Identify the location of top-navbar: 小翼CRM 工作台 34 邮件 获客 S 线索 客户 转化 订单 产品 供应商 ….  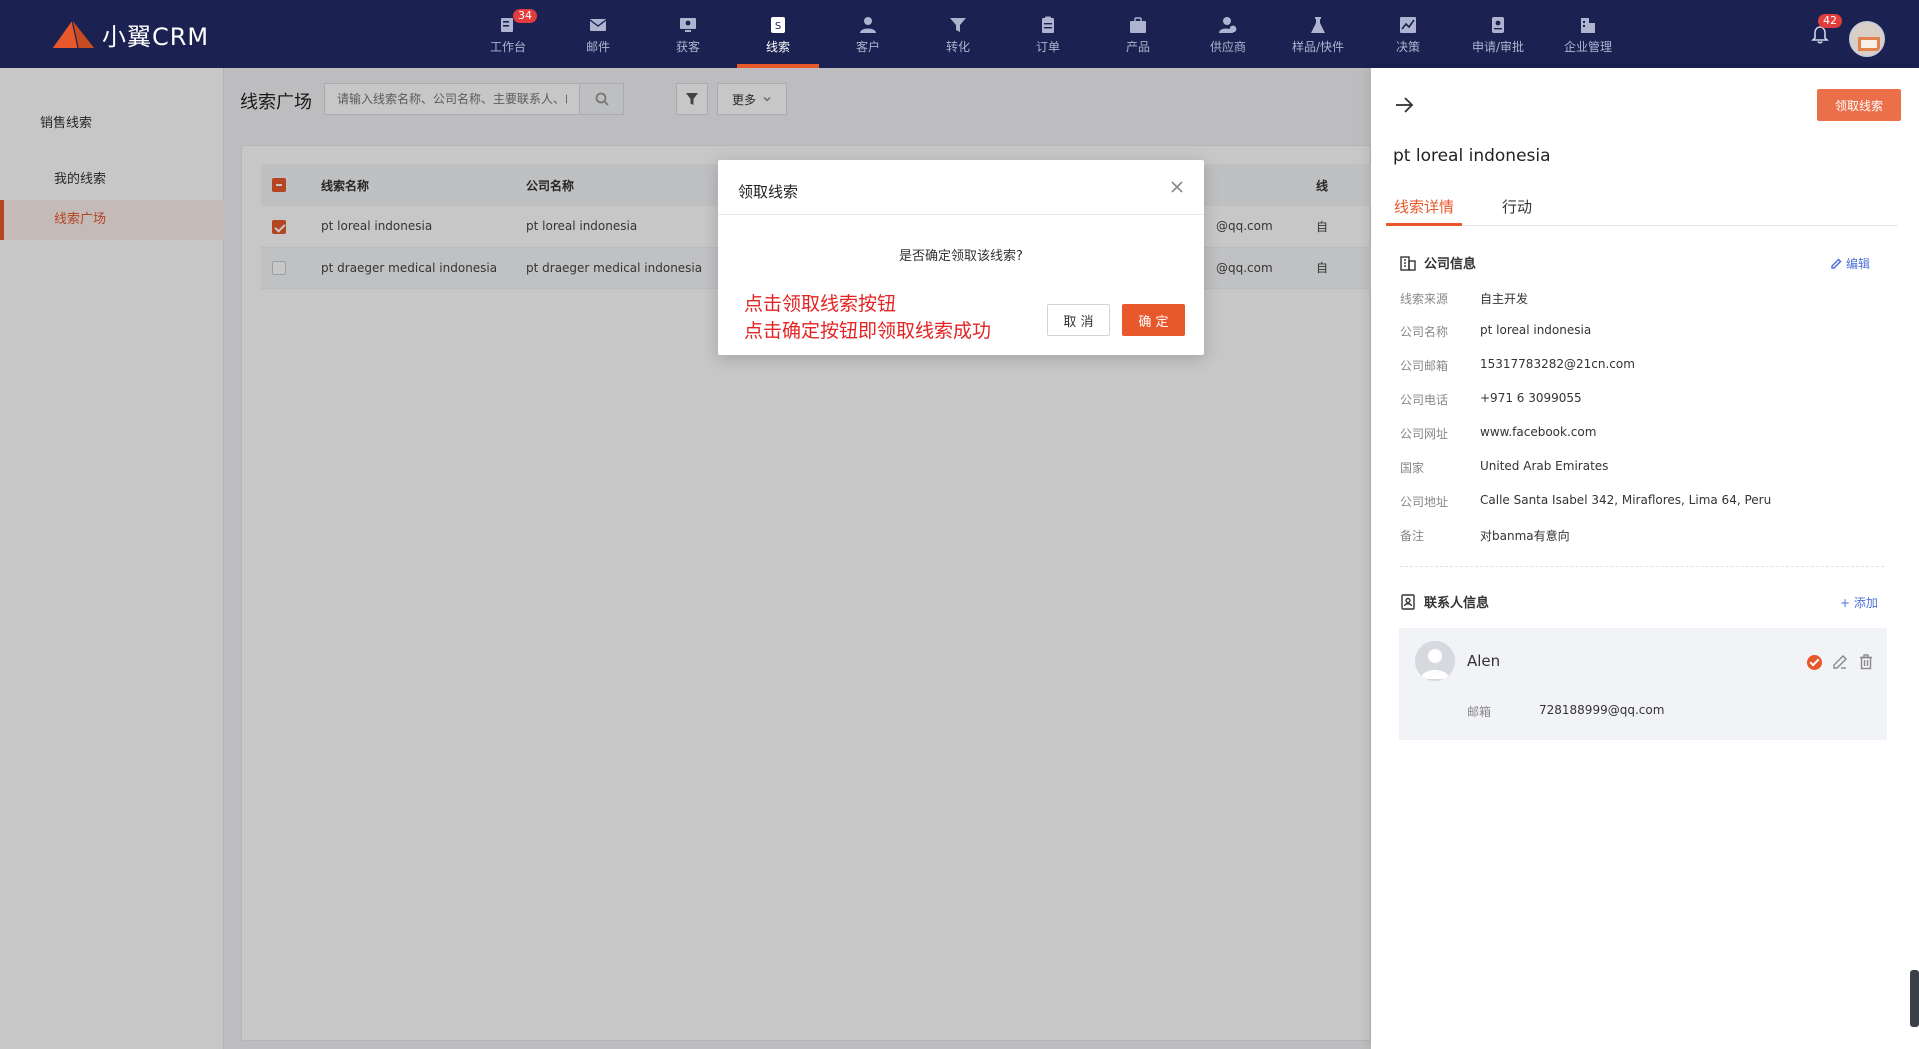
(959, 34).